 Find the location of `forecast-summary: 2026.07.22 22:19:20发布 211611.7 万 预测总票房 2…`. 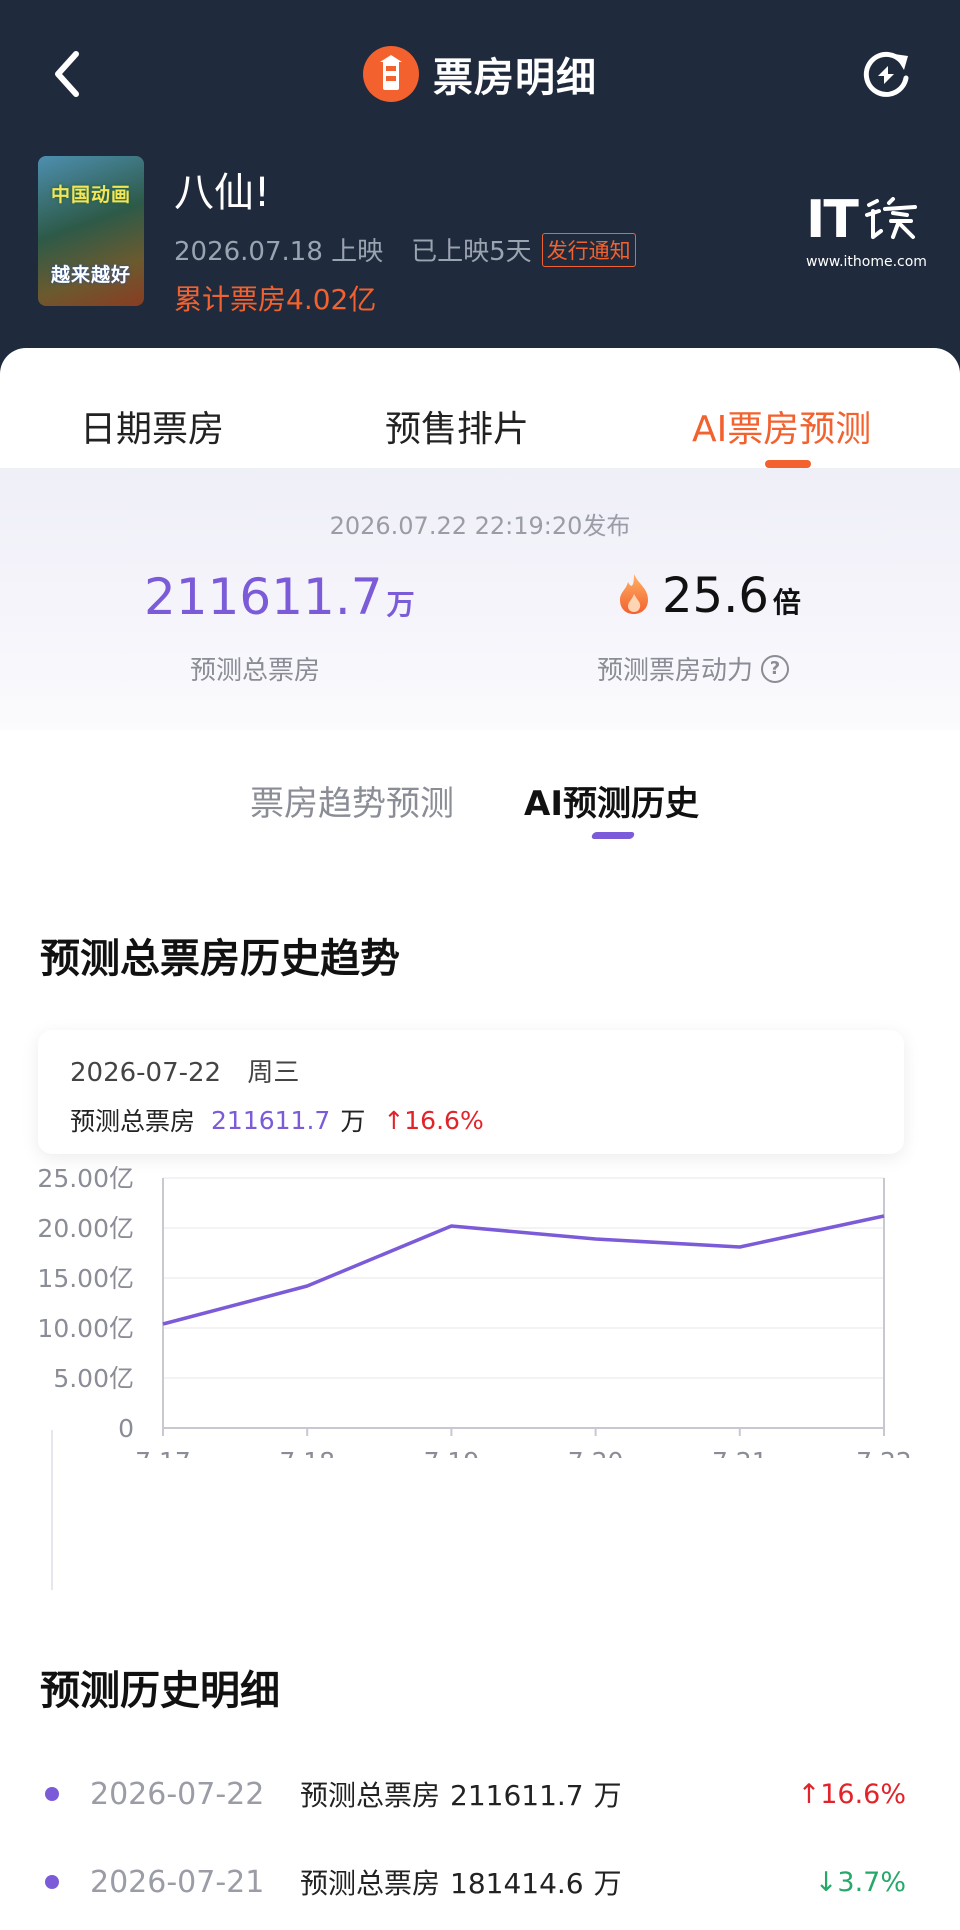

forecast-summary: 2026.07.22 22:19:20发布 211611.7 万 预测总票房 2… is located at coordinates (480, 599).